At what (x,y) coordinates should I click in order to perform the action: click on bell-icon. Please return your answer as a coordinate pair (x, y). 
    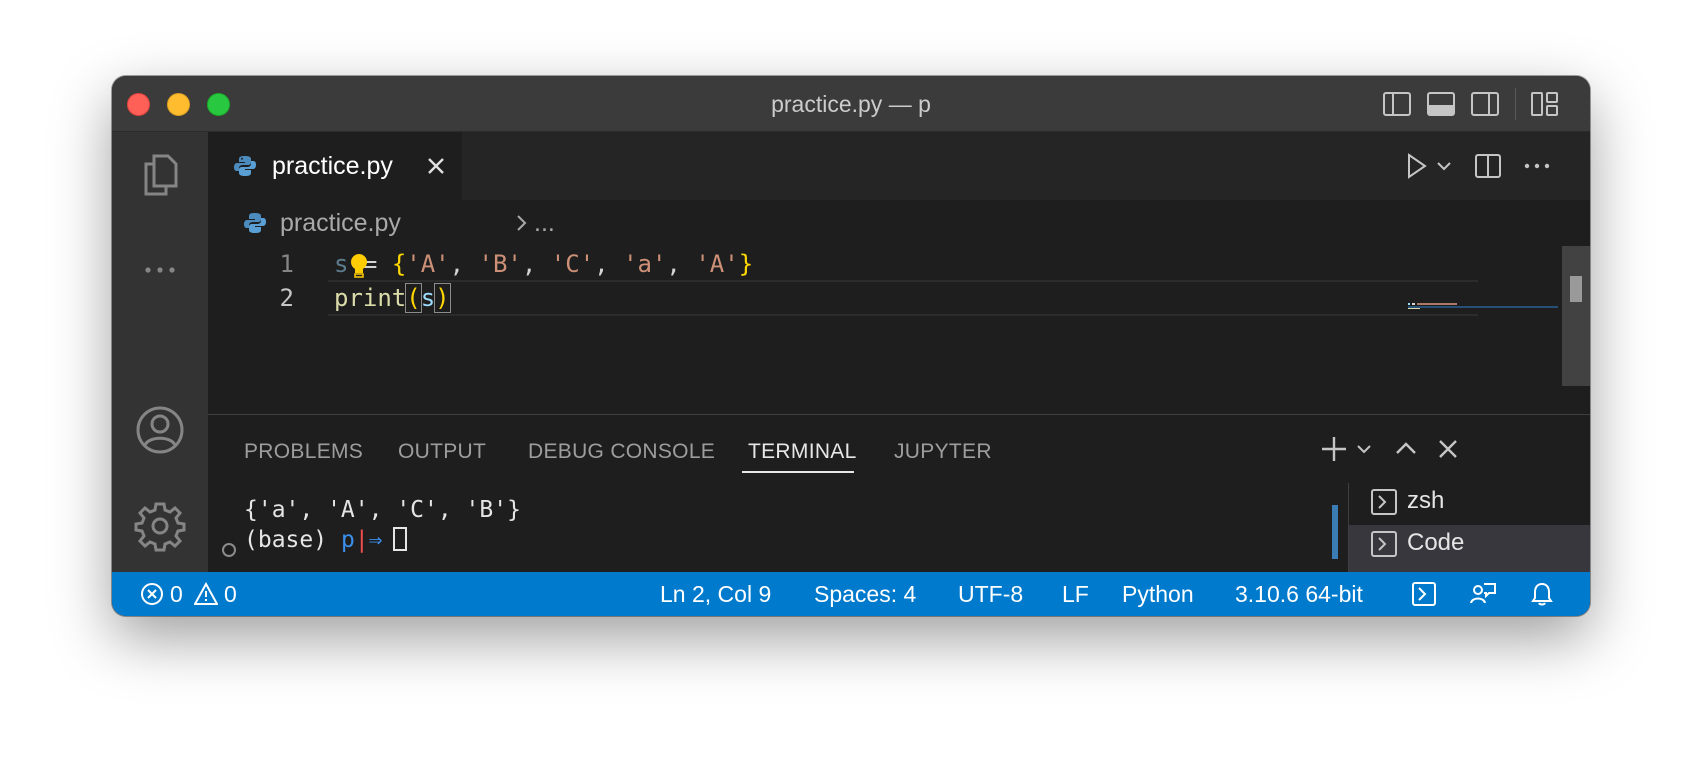
    Looking at the image, I should click on (1542, 594).